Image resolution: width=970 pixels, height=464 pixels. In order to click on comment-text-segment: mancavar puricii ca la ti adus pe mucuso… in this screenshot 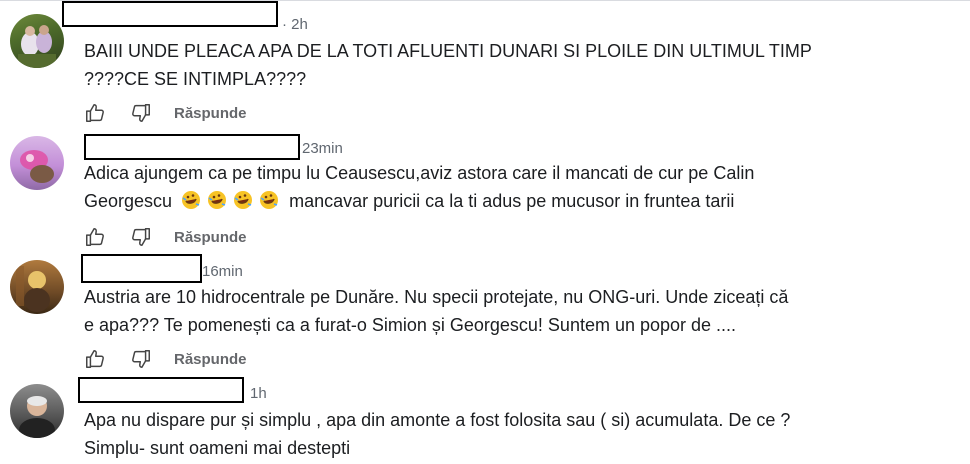, I will do `click(512, 201)`.